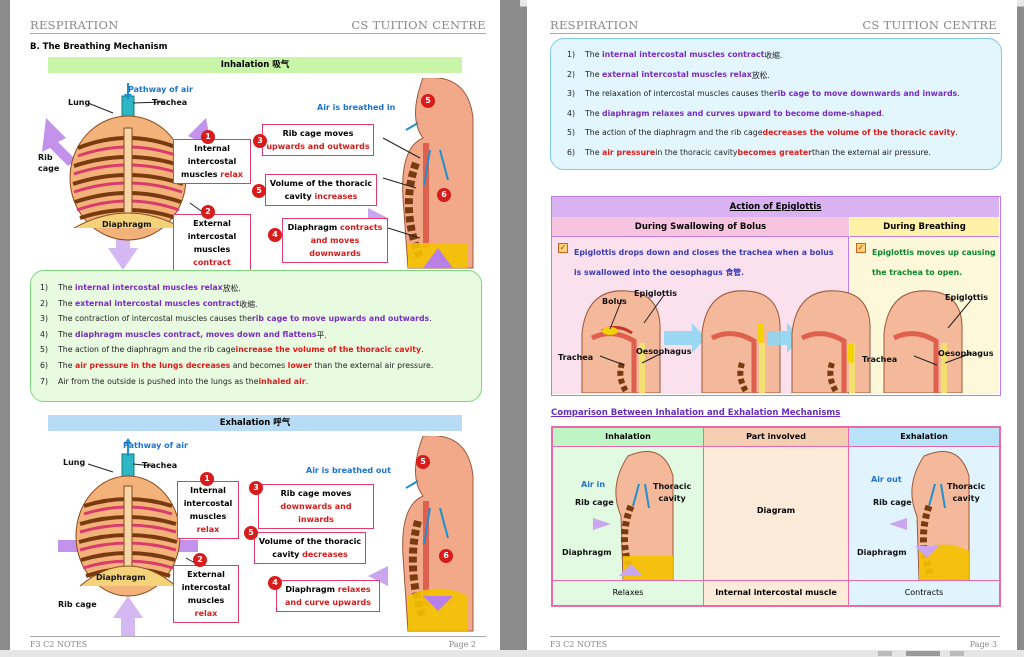  What do you see at coordinates (885, 653) in the screenshot?
I see `read-mode-icon` at bounding box center [885, 653].